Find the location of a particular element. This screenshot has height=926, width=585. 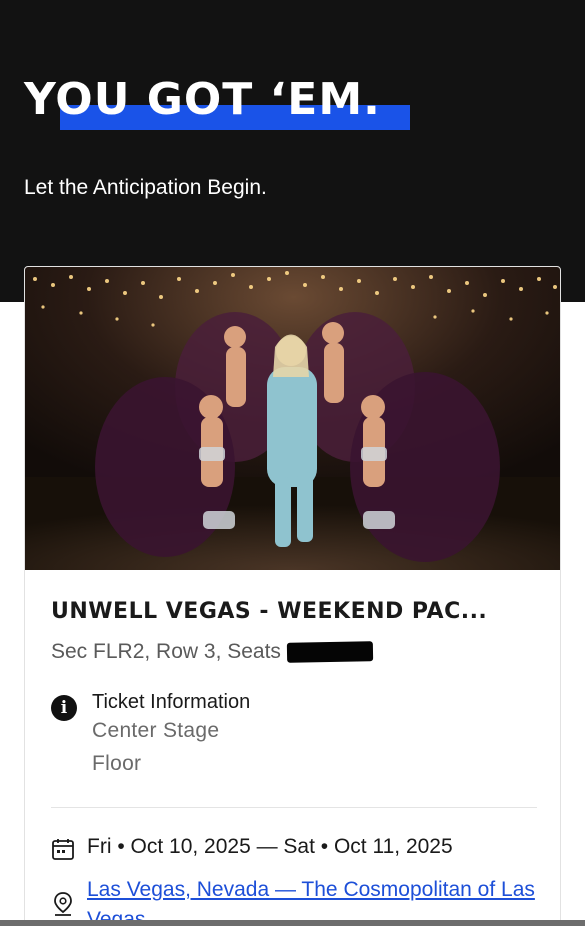

headline-group: YOU GOT ‘EM. is located at coordinates (234, 104).